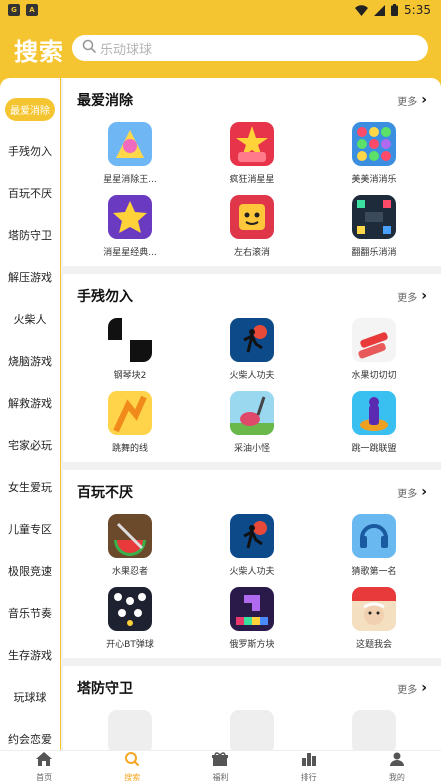 This screenshot has width=441, height=784. Describe the element at coordinates (44, 767) in the screenshot. I see `tab-home: 首页` at that location.